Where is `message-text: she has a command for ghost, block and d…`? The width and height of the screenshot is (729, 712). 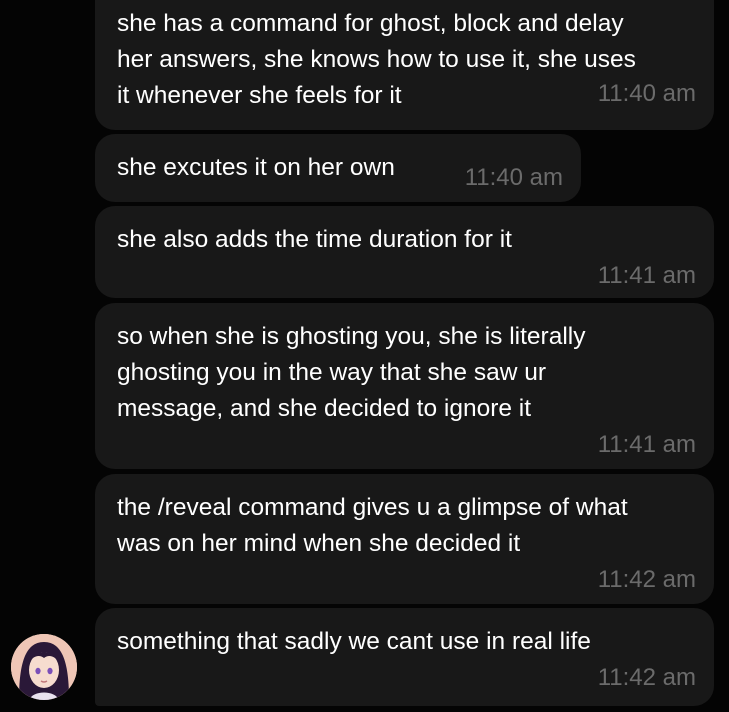
message-text: she has a command for ghost, block and d… is located at coordinates (376, 60).